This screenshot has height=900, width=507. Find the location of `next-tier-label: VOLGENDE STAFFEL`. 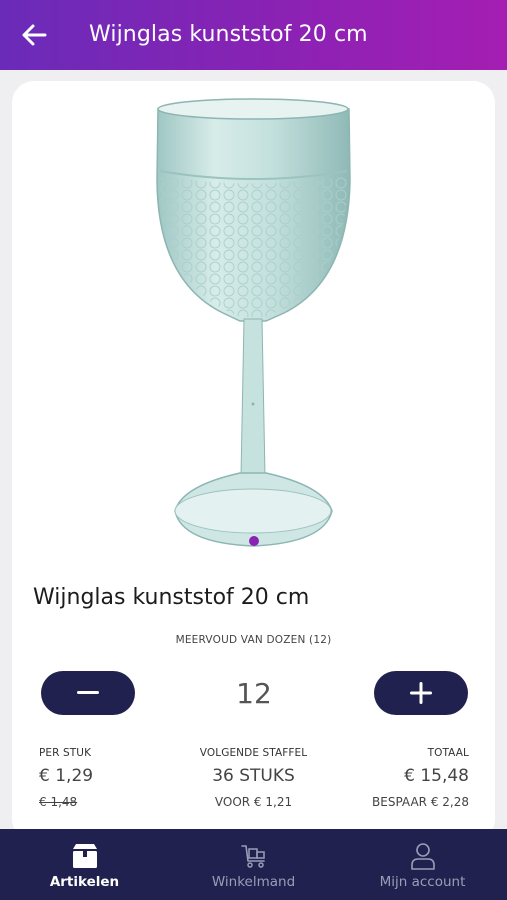

next-tier-label: VOLGENDE STAFFEL is located at coordinates (253, 753).